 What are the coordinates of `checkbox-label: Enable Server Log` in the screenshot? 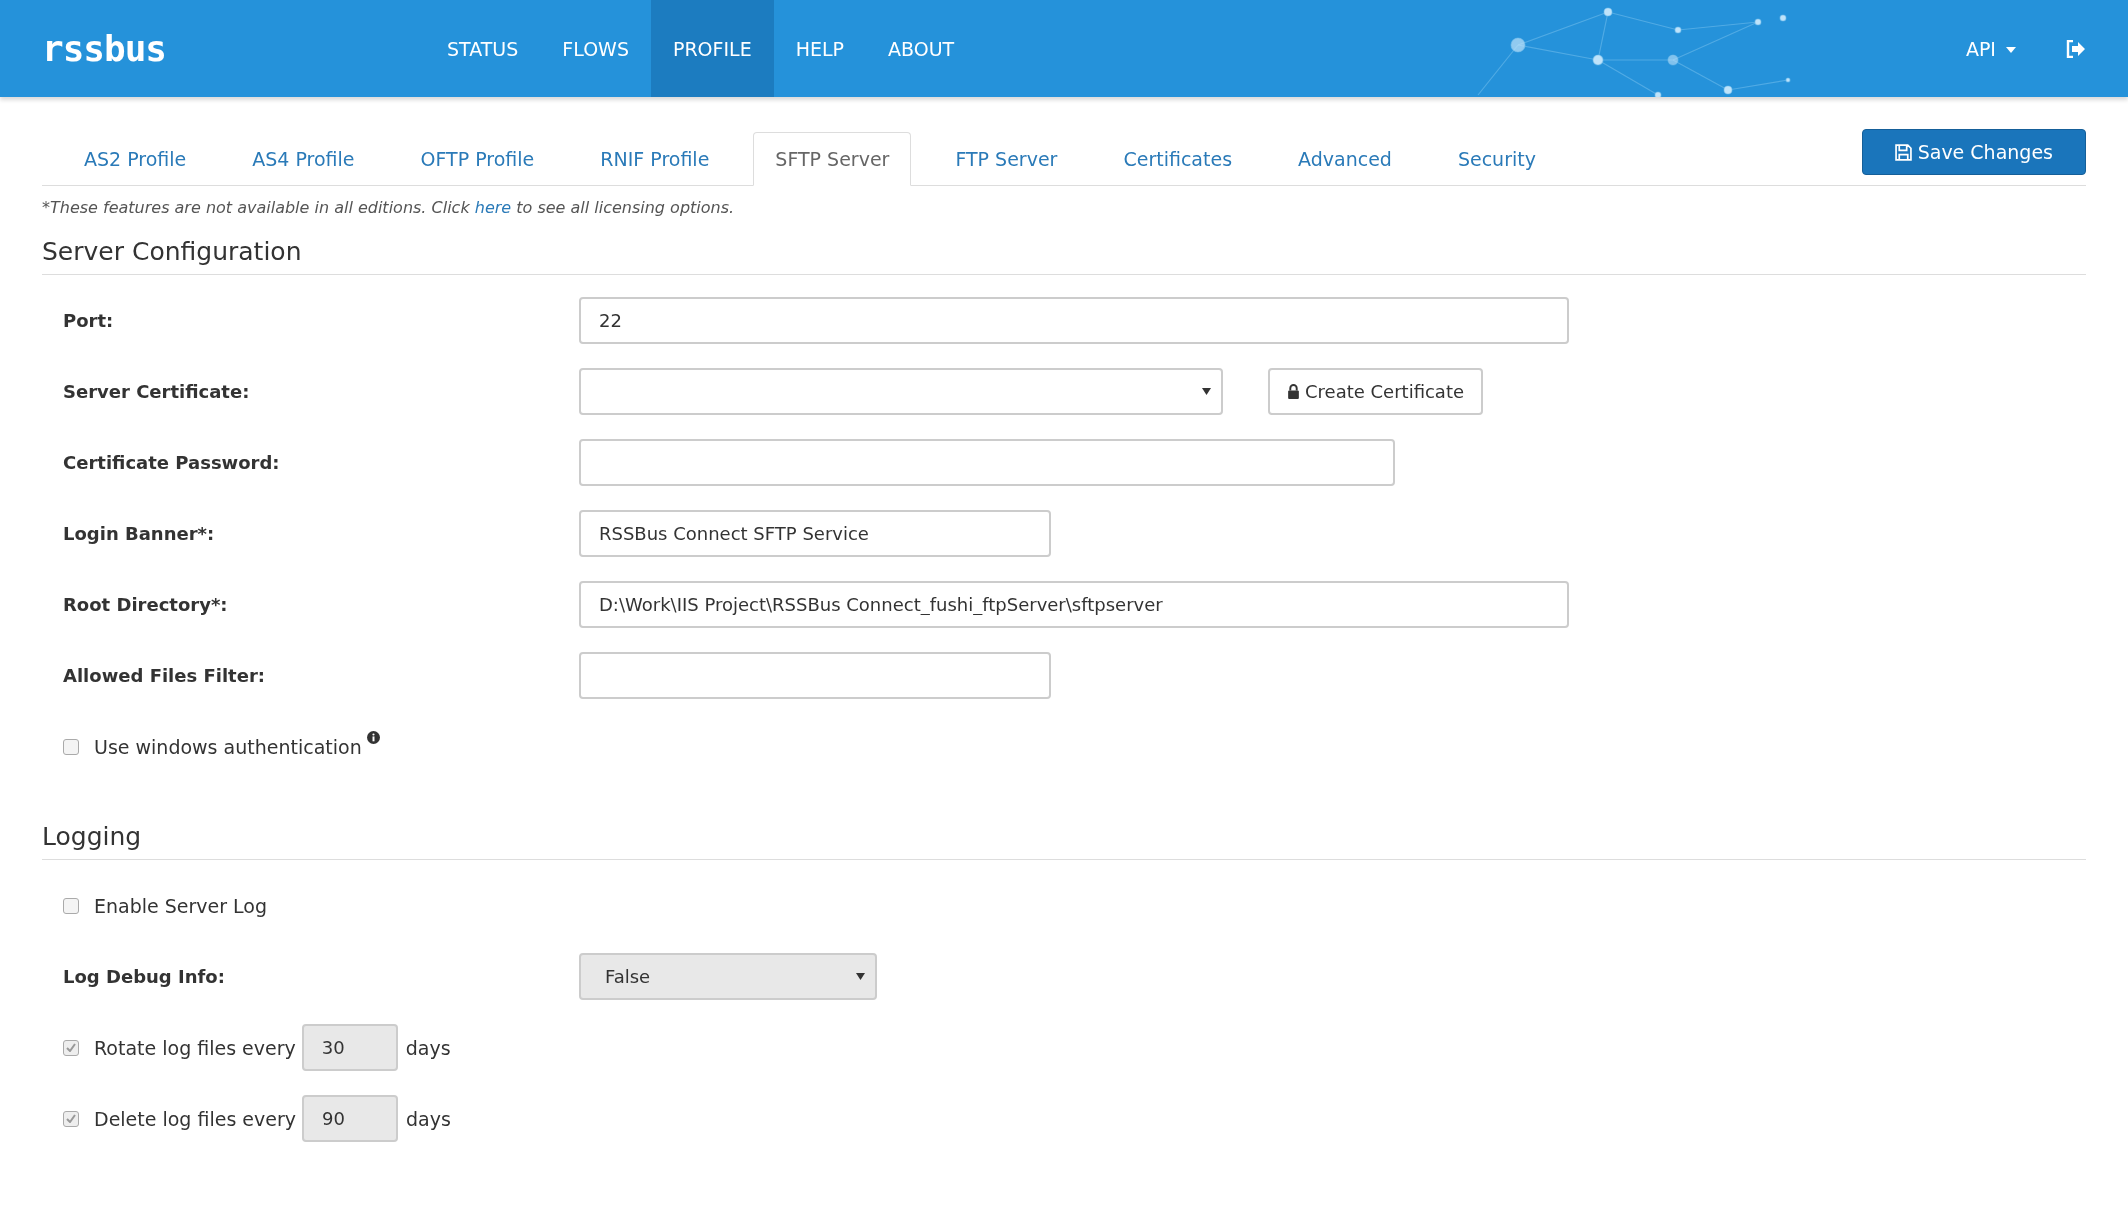 It's located at (181, 905).